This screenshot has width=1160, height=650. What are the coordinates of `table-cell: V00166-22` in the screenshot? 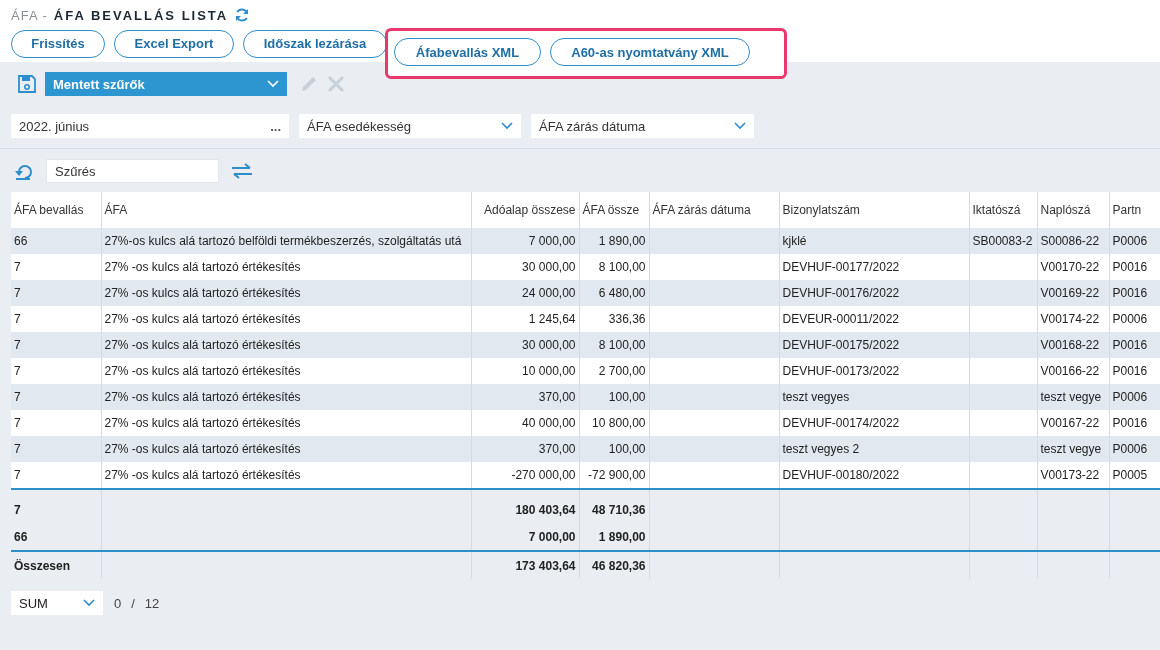 It's located at (1070, 371).